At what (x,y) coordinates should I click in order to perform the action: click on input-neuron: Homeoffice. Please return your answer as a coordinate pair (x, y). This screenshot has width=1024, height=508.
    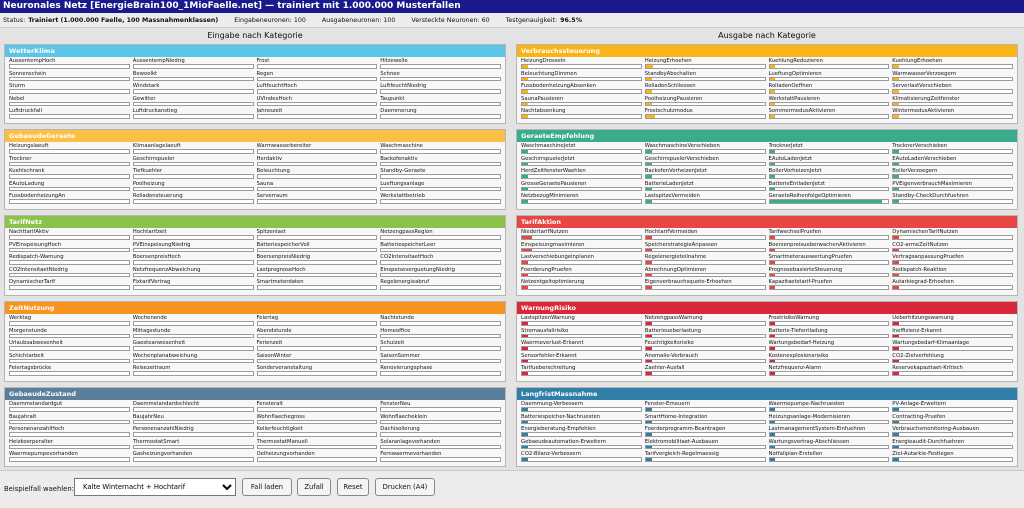
    Looking at the image, I should click on (440, 334).